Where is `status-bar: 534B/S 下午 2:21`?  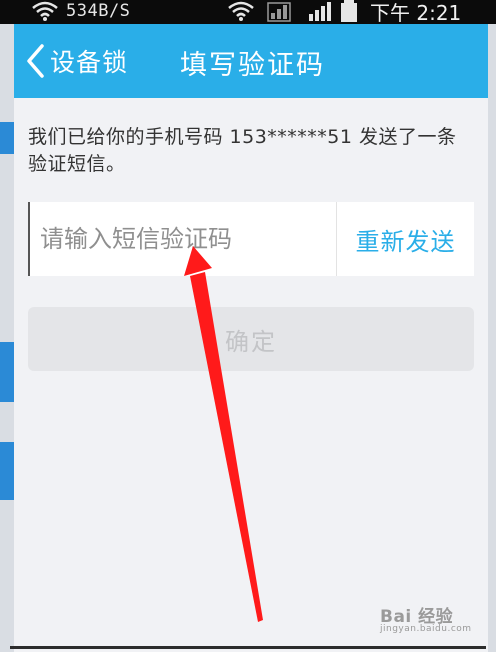
status-bar: 534B/S 下午 2:21 is located at coordinates (248, 12).